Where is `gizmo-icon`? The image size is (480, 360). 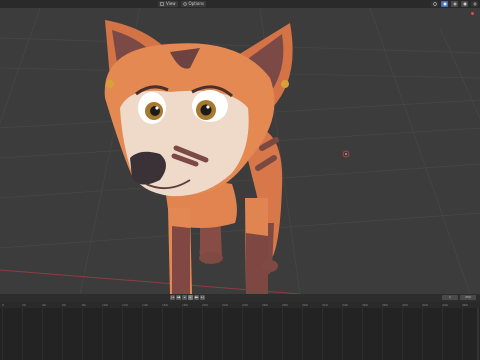
gizmo-icon is located at coordinates (474, 4).